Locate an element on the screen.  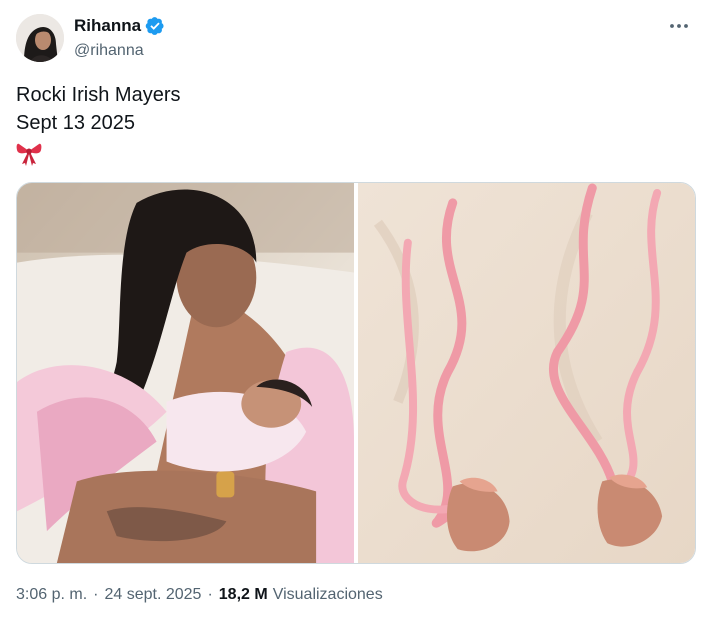
author-display-name: Rihanna is located at coordinates (107, 26).